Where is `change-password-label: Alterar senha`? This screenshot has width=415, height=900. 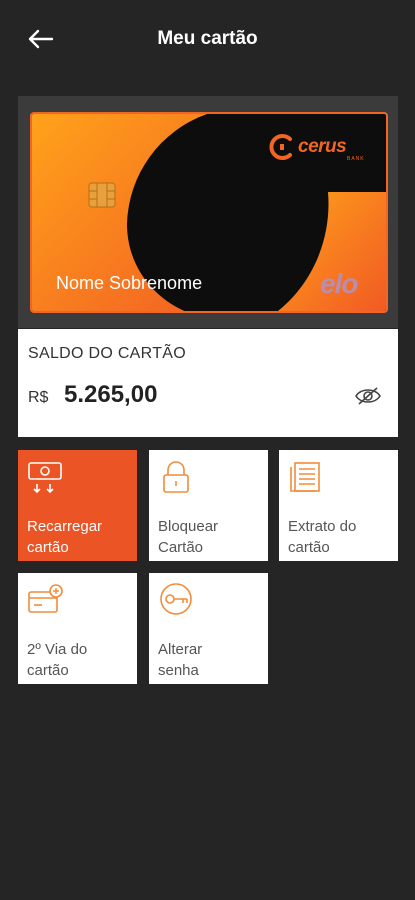 change-password-label: Alterar senha is located at coordinates (180, 660).